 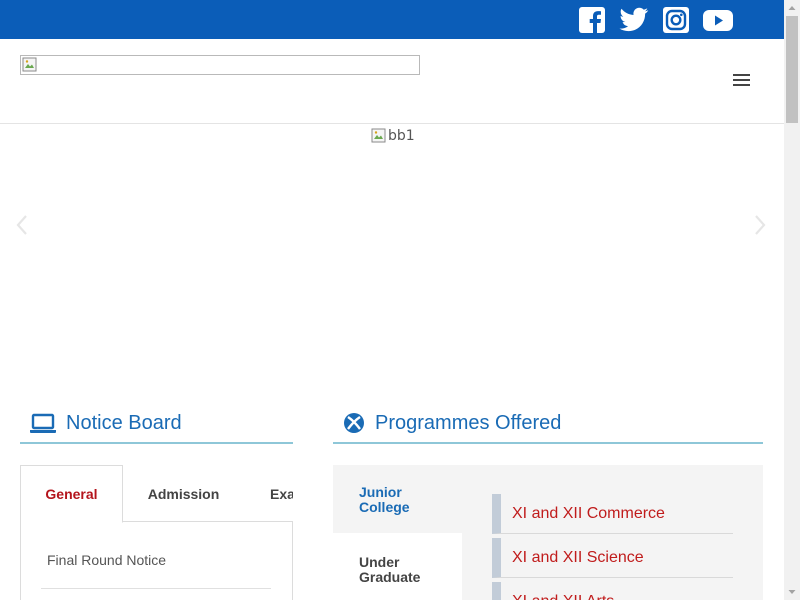 I want to click on tab-junior-college: Junior College, so click(x=397, y=499).